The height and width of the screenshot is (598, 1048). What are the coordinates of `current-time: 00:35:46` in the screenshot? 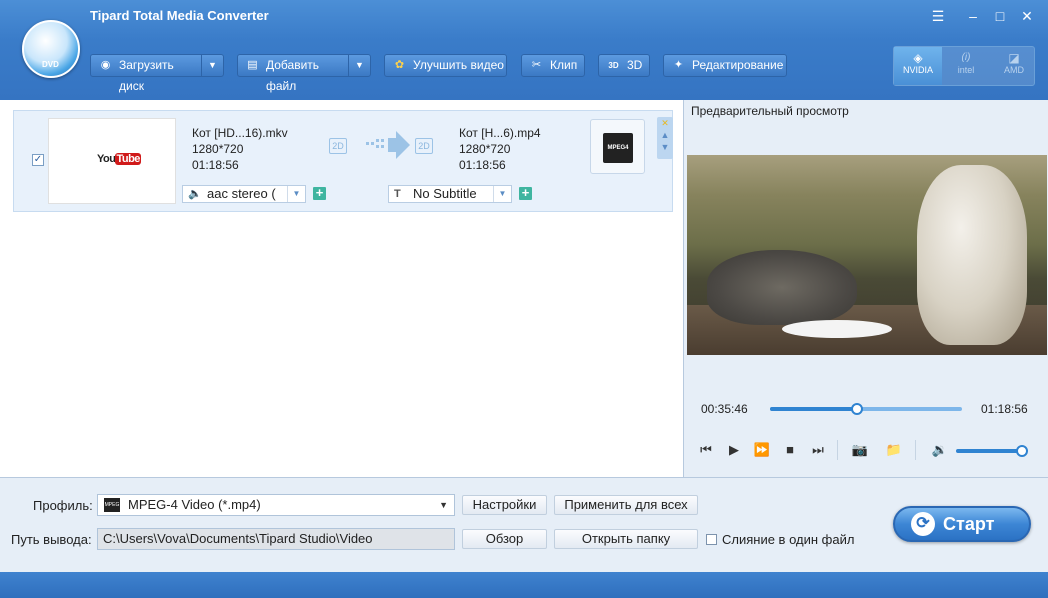 It's located at (724, 409).